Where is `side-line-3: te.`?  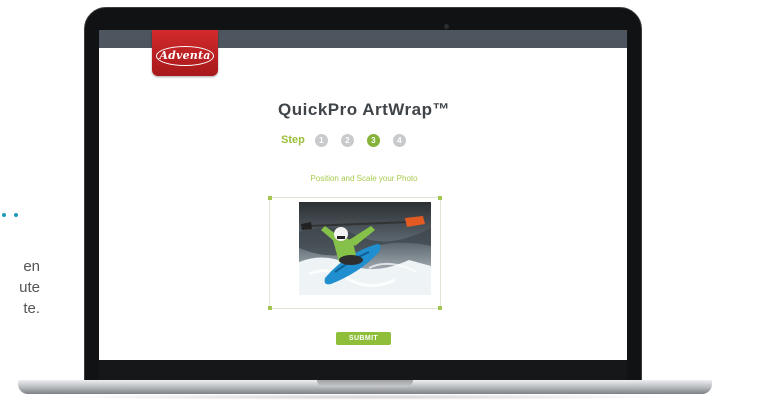 side-line-3: te. is located at coordinates (31, 308).